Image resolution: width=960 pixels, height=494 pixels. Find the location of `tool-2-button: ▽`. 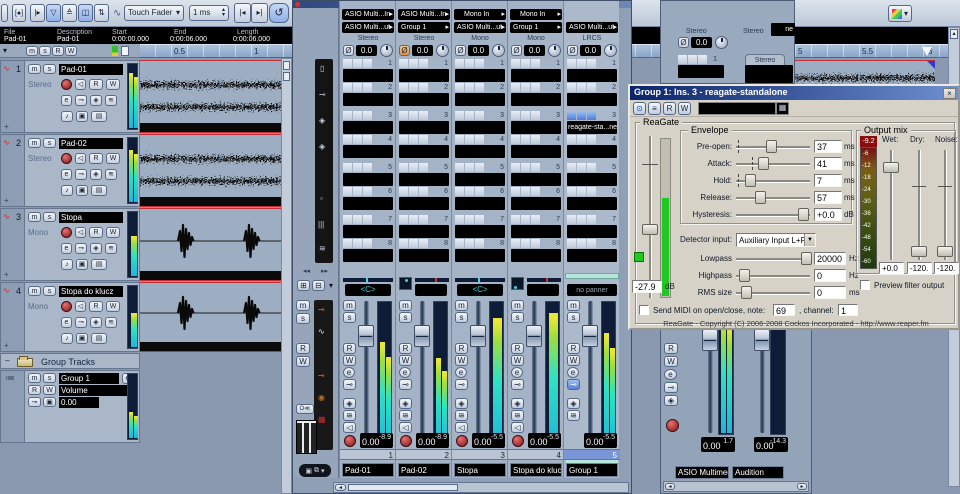

tool-2-button: ▽ is located at coordinates (53, 13).